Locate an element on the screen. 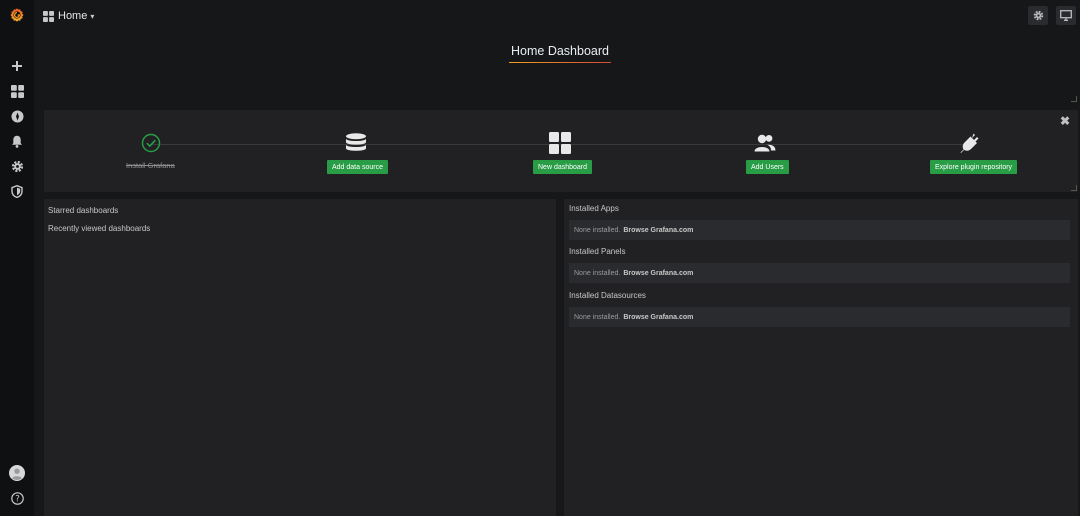  top-navbar: Home ▾ is located at coordinates (557, 16).